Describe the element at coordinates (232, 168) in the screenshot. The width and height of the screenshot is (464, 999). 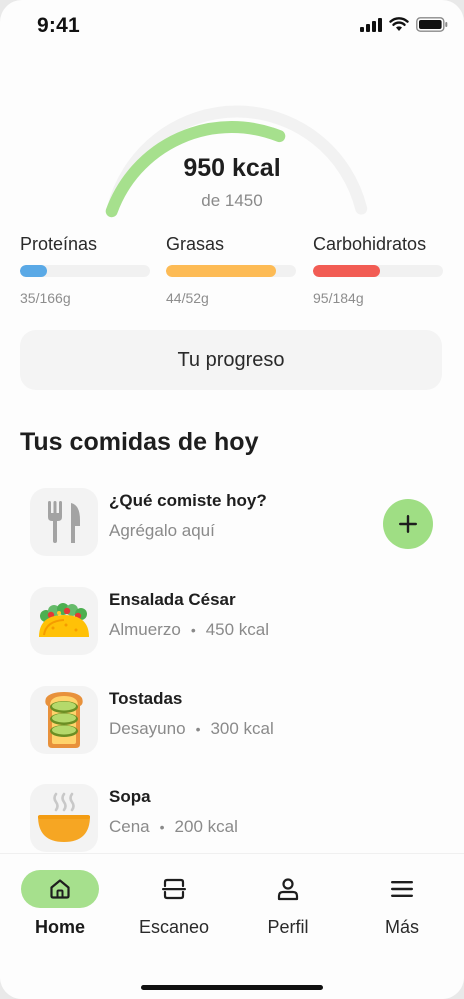
I see `calories-consumed: 950 kcal` at that location.